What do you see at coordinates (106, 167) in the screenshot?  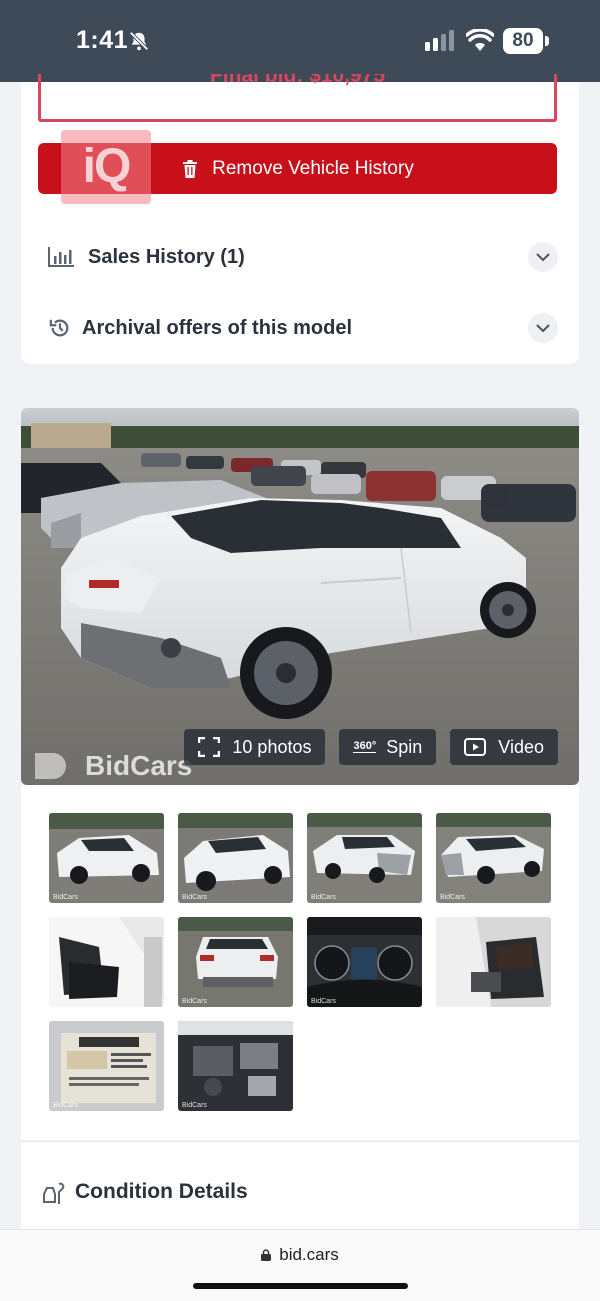 I see `iq-badge: iQ` at bounding box center [106, 167].